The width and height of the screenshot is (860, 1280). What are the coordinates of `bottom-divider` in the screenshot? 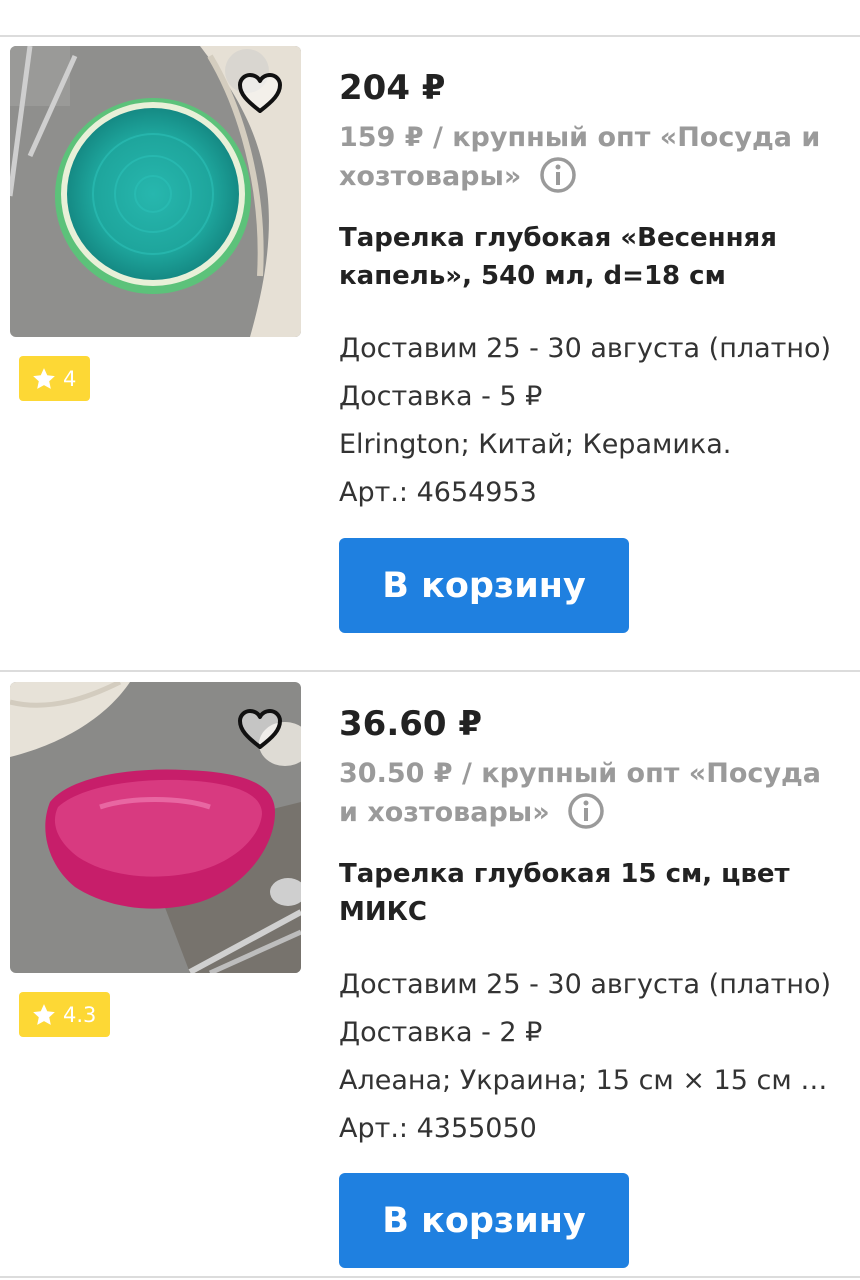 It's located at (430, 1277).